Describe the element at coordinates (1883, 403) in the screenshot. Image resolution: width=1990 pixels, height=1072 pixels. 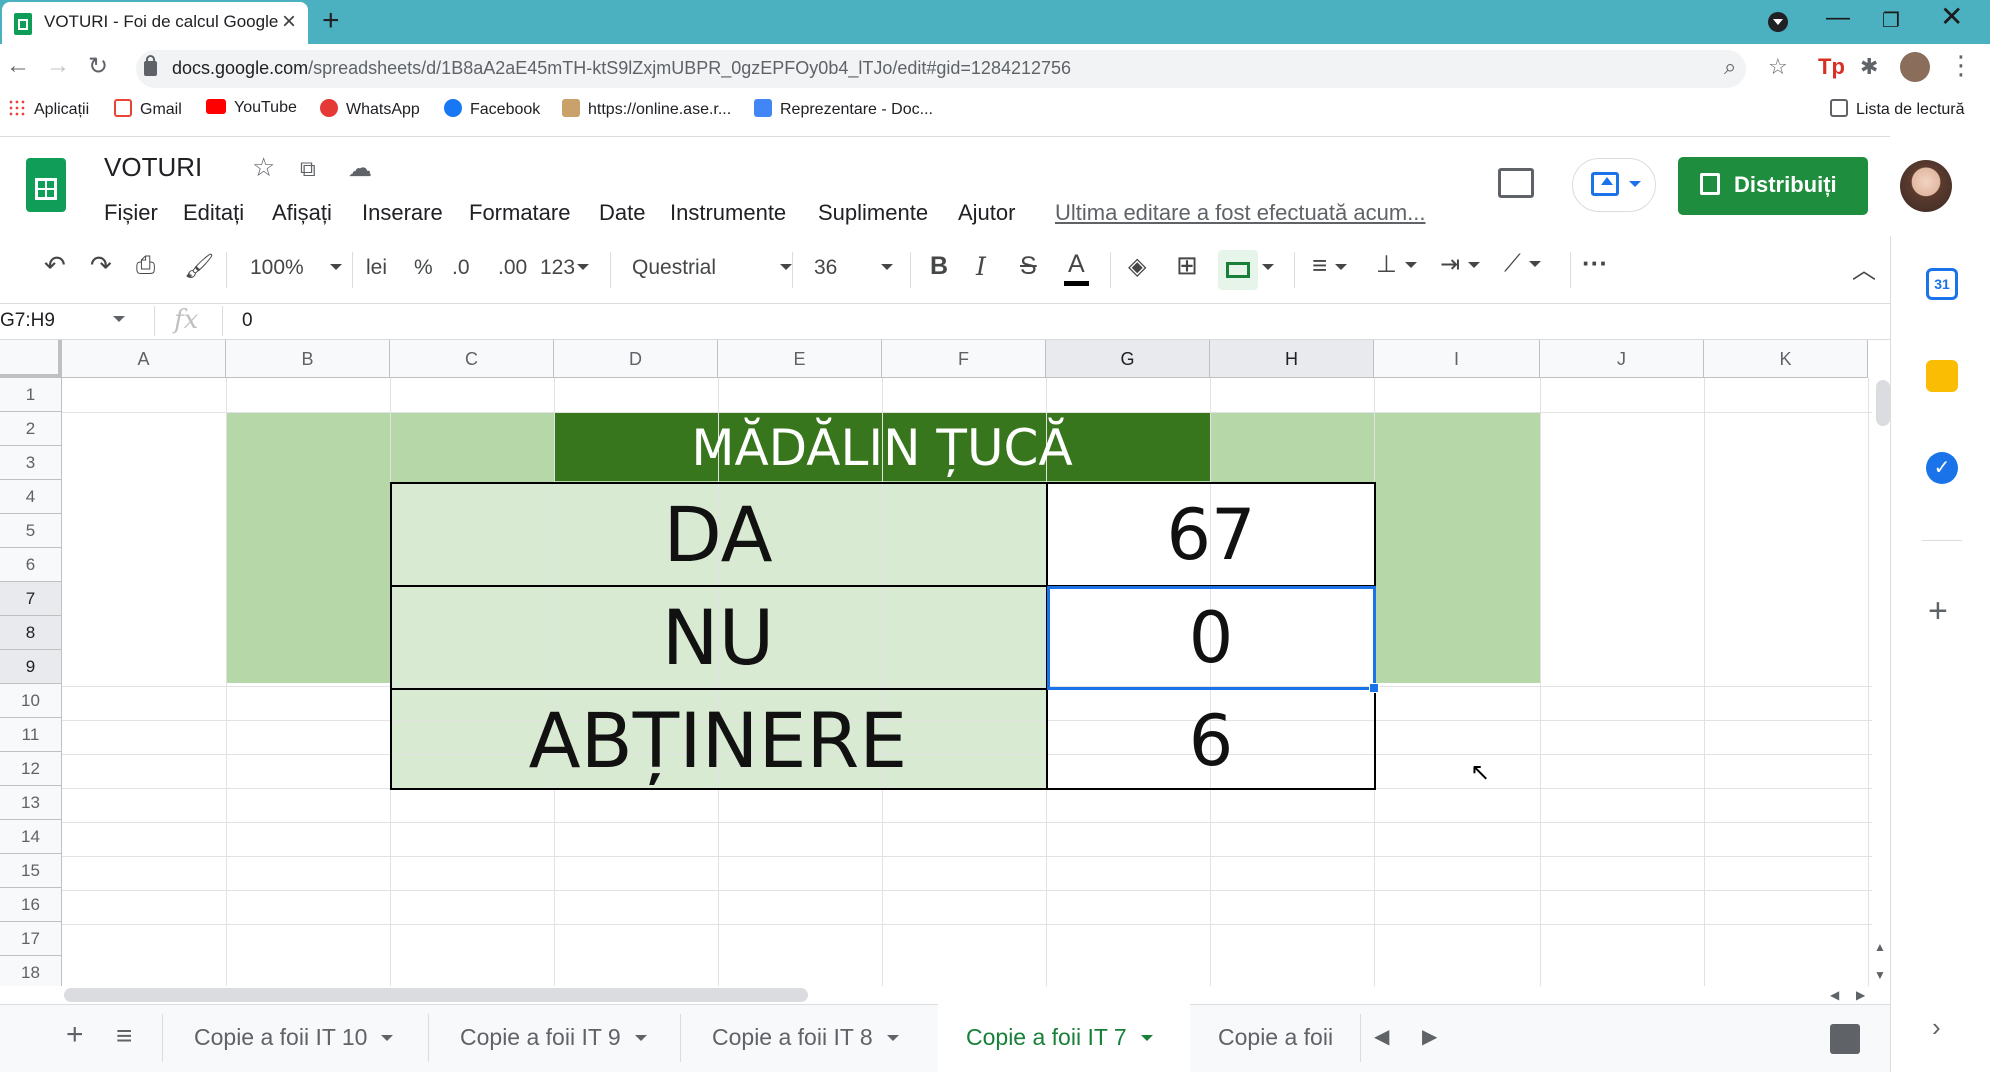
I see `vertical-scrollbar` at that location.